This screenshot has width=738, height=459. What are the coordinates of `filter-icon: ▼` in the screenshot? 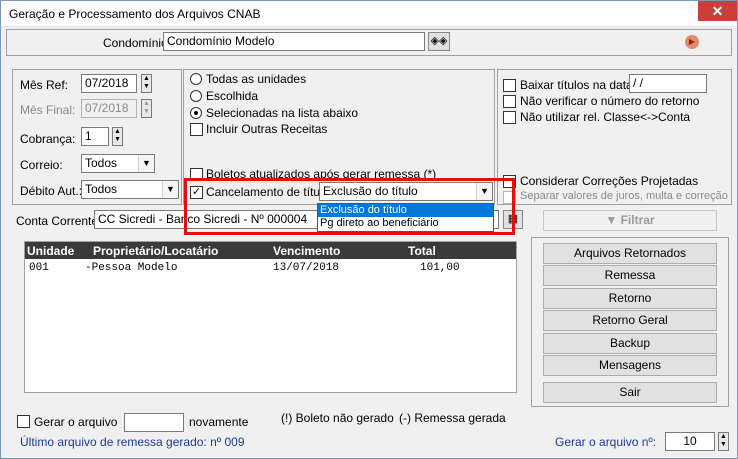 It's located at (613, 220).